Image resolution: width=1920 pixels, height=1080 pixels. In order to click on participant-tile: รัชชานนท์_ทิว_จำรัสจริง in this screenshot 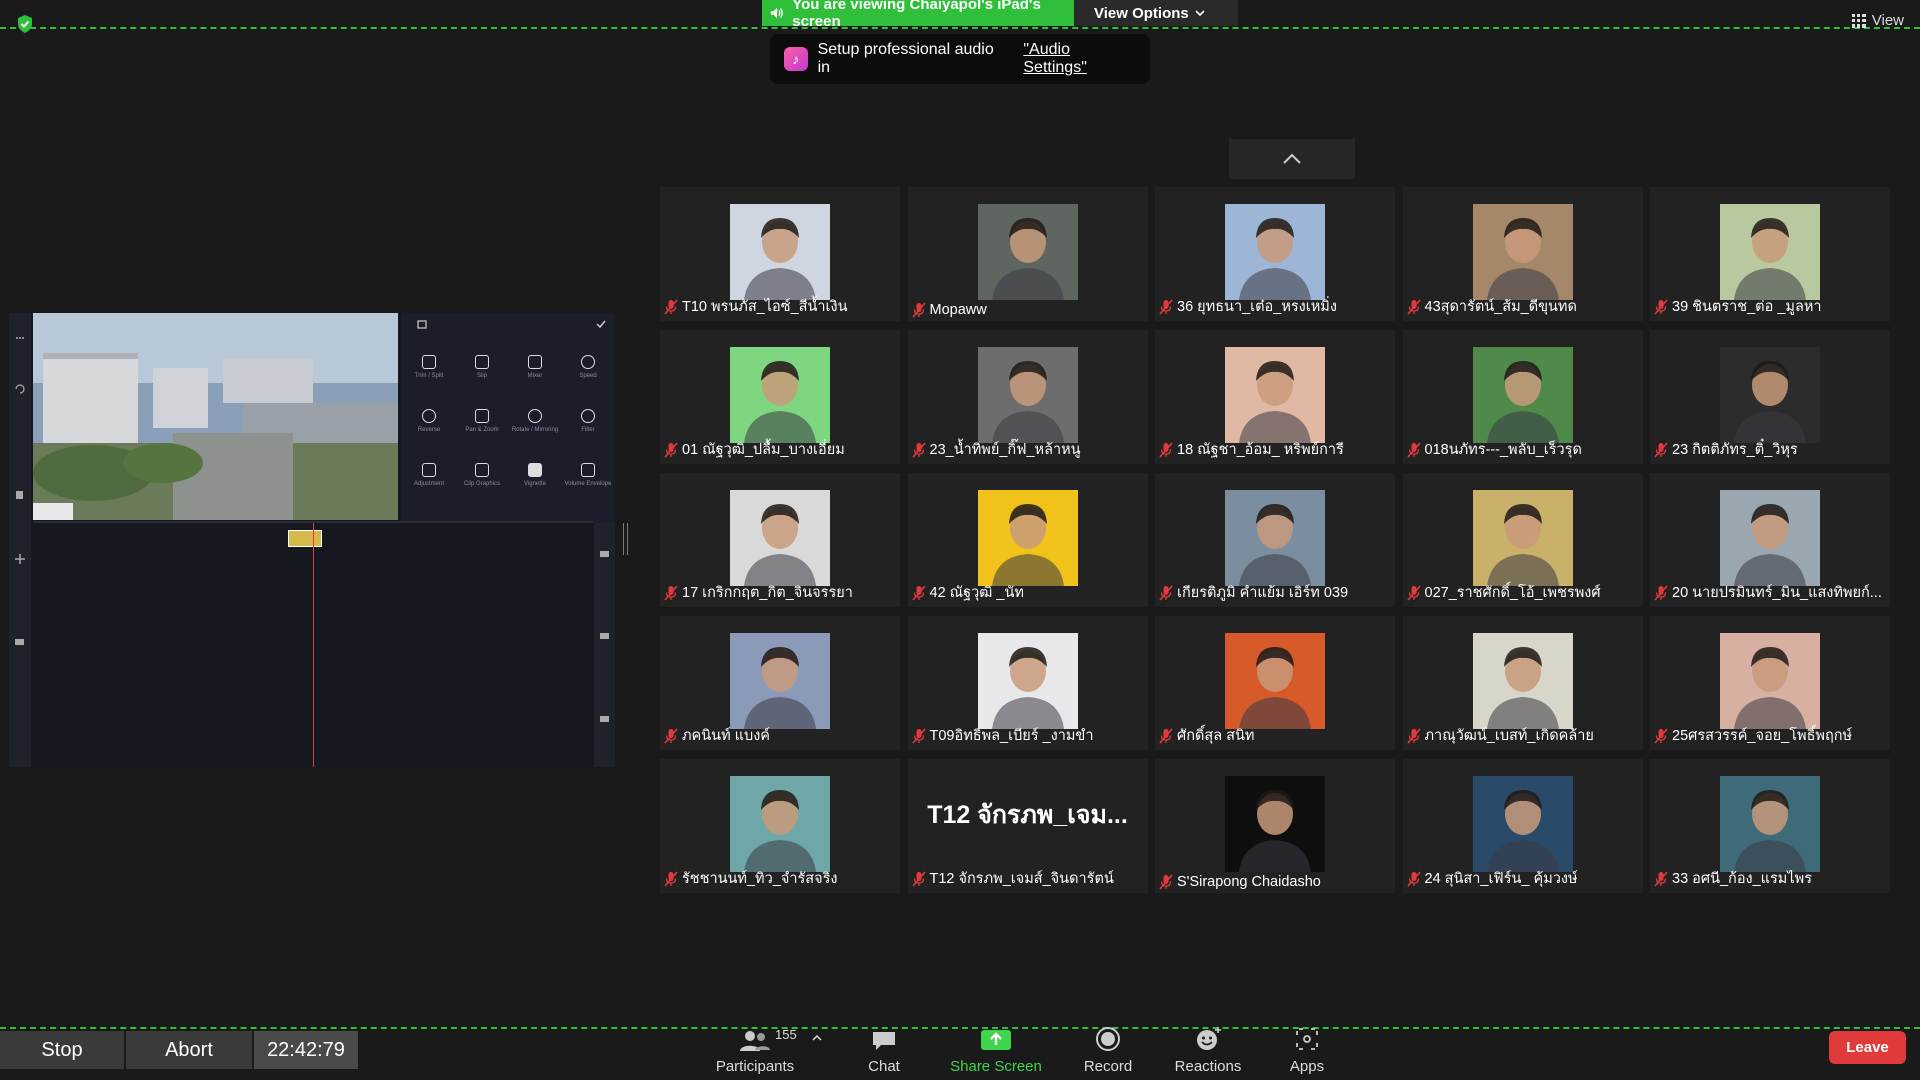, I will do `click(780, 826)`.